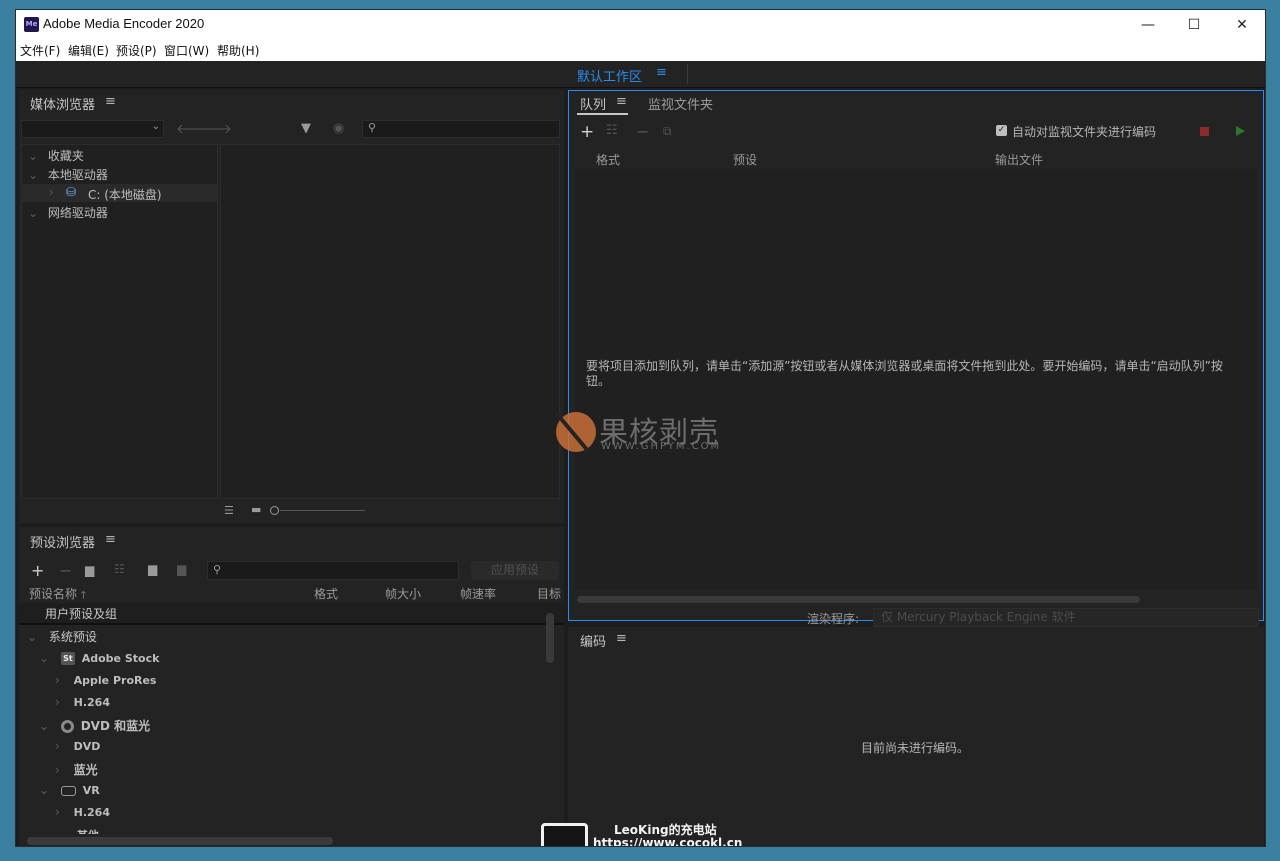  Describe the element at coordinates (515, 570) in the screenshot. I see `apply-preset-button: 应用预设` at that location.